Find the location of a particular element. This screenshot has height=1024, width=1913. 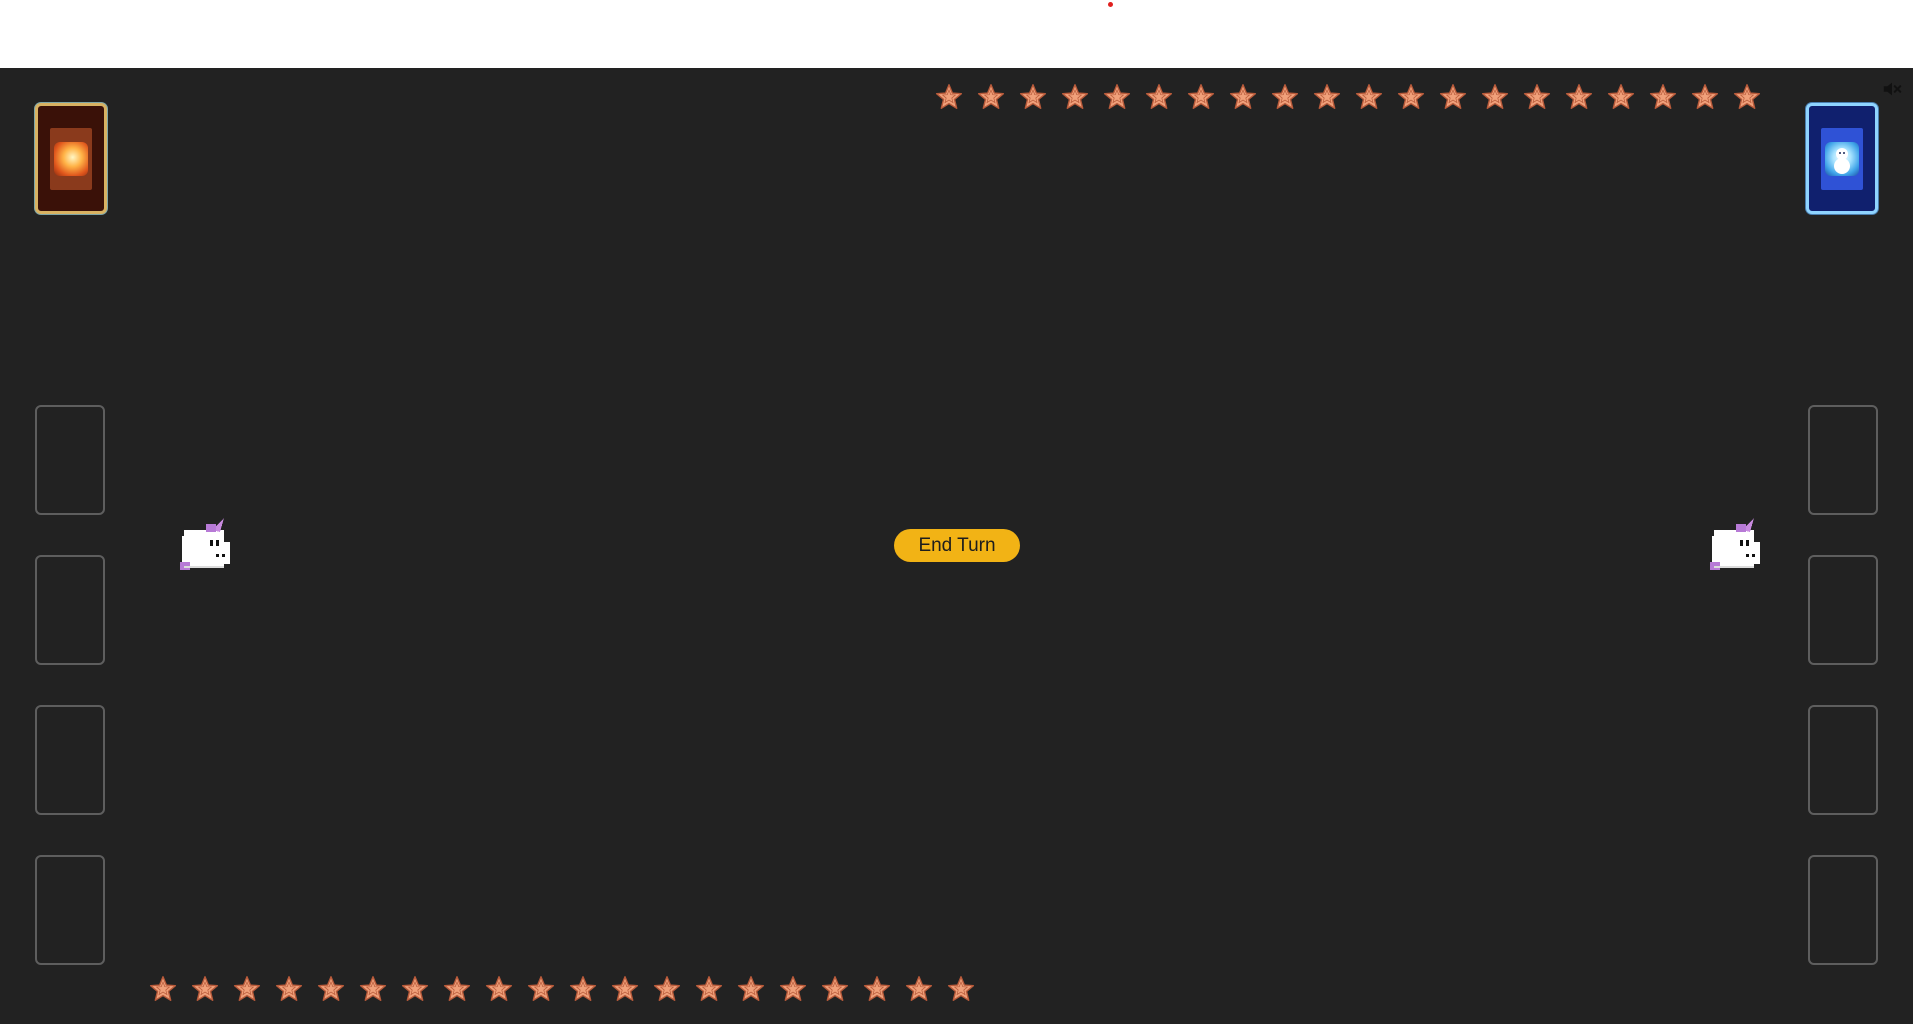

opponent-deck-inner is located at coordinates (1842, 159).